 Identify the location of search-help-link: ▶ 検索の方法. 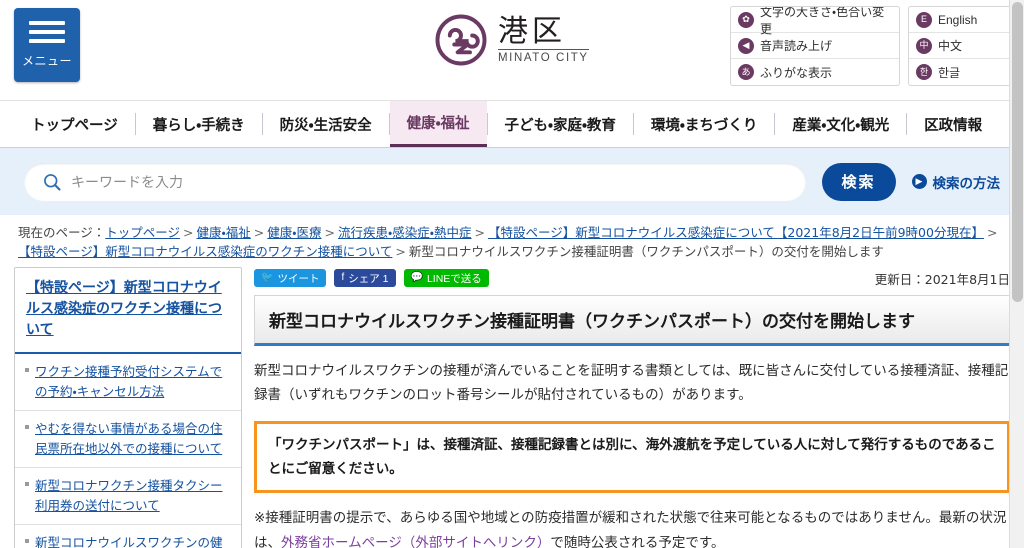
(956, 182).